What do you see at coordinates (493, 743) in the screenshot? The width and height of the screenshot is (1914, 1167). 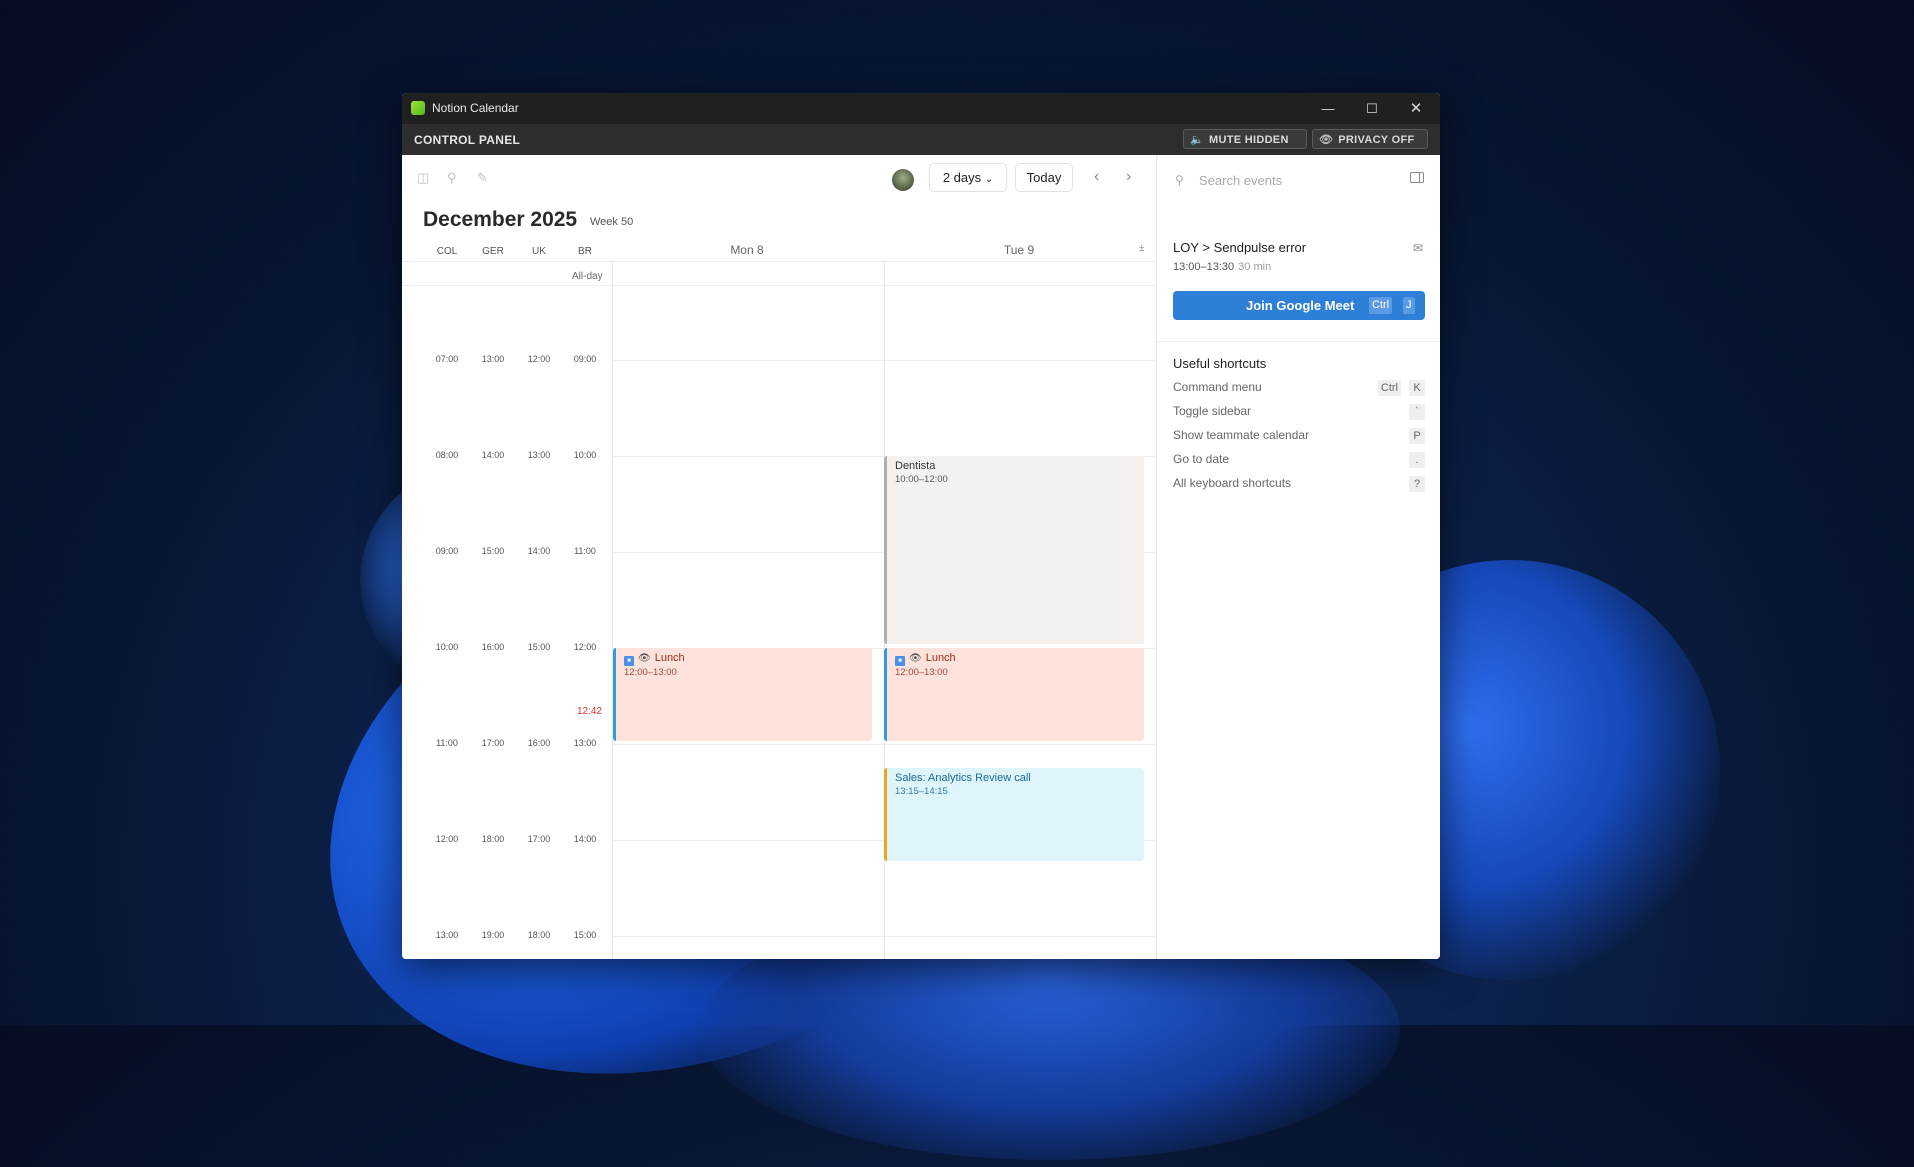 I see `time-label: 17:00` at bounding box center [493, 743].